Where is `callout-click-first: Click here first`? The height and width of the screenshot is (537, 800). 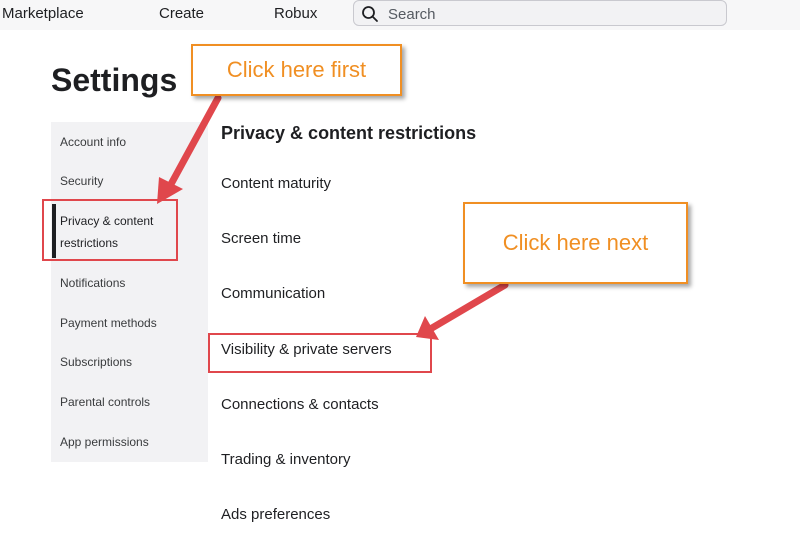
callout-click-first: Click here first is located at coordinates (296, 70).